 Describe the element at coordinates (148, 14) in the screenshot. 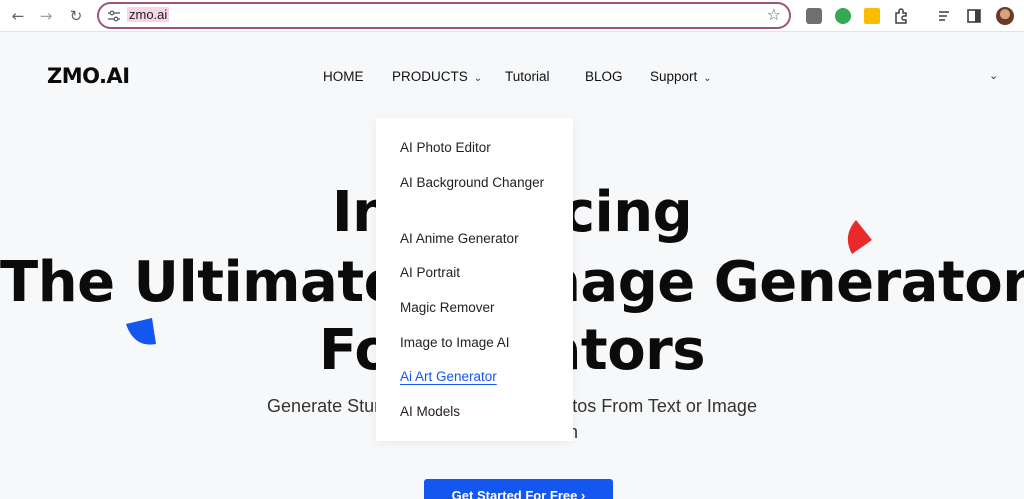

I see `url-text: zmo.ai` at that location.